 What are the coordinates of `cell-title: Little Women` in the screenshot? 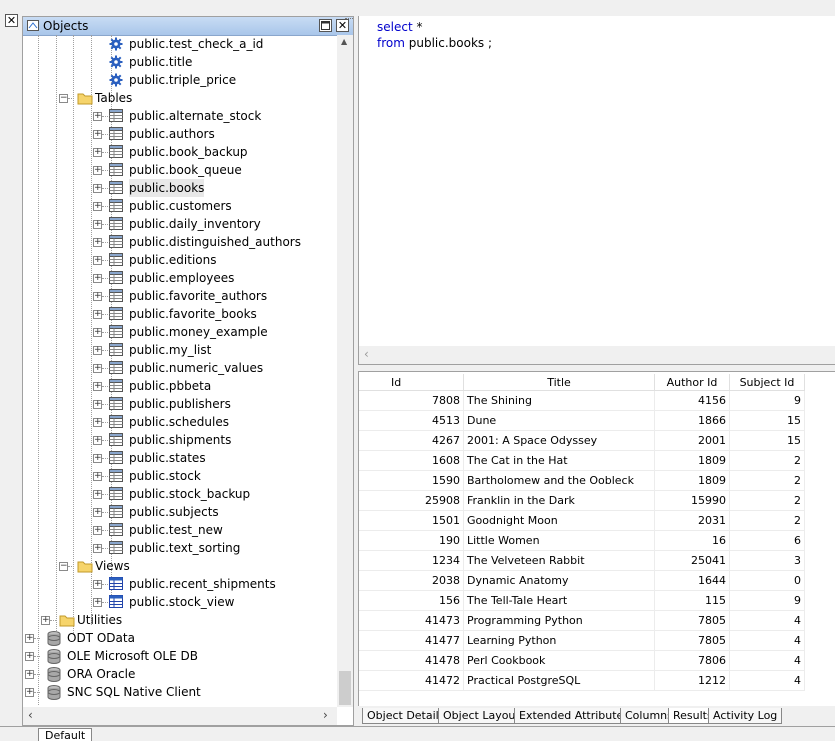 It's located at (559, 540).